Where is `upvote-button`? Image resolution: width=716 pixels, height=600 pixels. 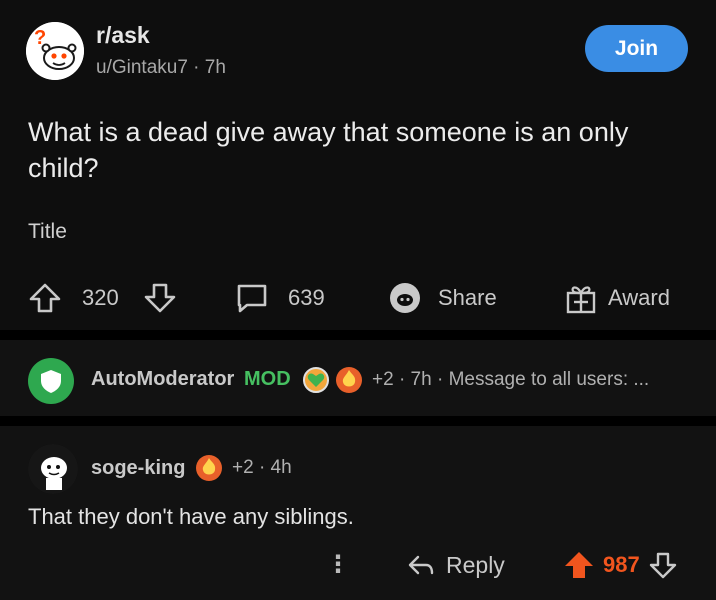 upvote-button is located at coordinates (45, 298).